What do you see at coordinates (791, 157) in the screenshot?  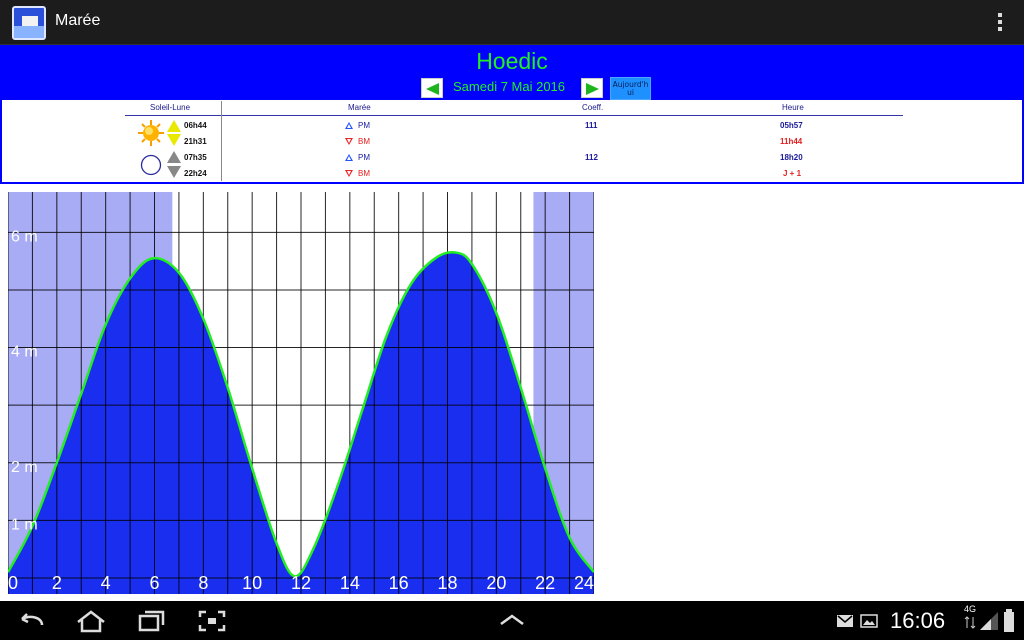 I see `tide-time: 18h20` at bounding box center [791, 157].